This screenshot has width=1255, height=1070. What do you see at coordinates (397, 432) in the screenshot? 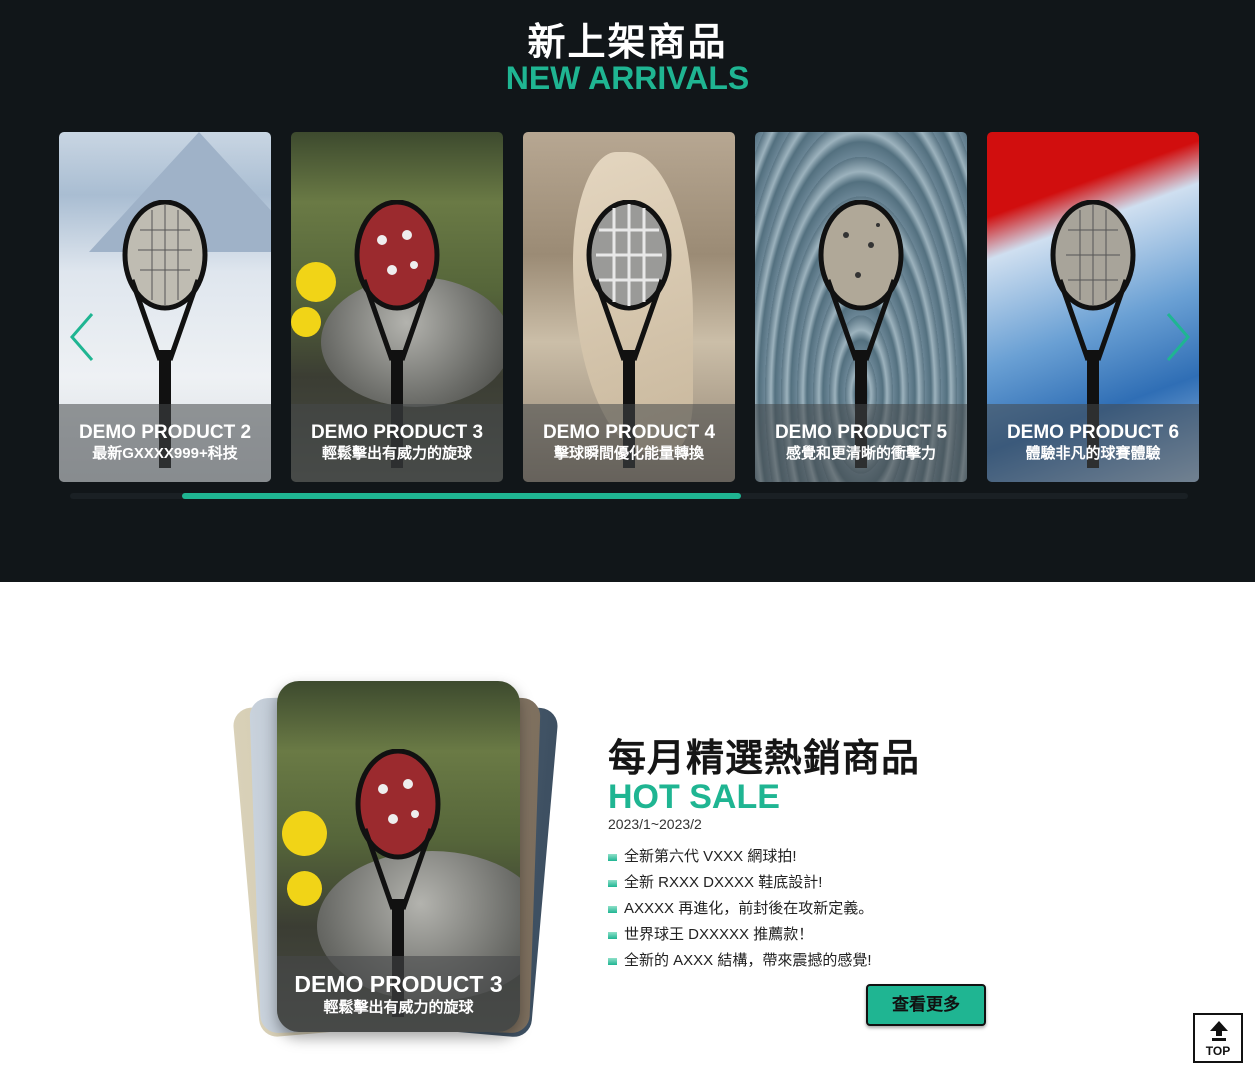
I see `product-name: DEMO PRODUCT 3` at bounding box center [397, 432].